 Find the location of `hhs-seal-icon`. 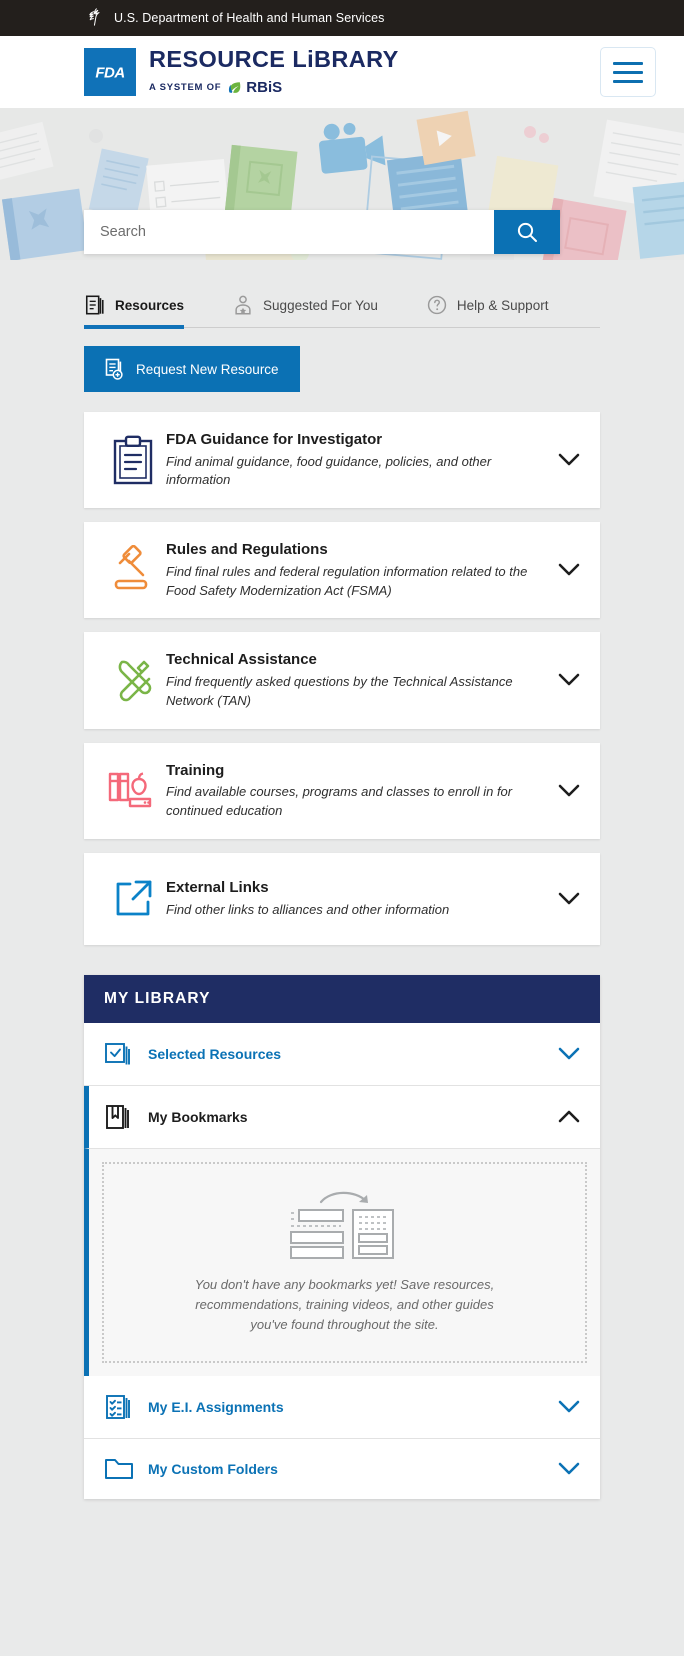

hhs-seal-icon is located at coordinates (94, 17).